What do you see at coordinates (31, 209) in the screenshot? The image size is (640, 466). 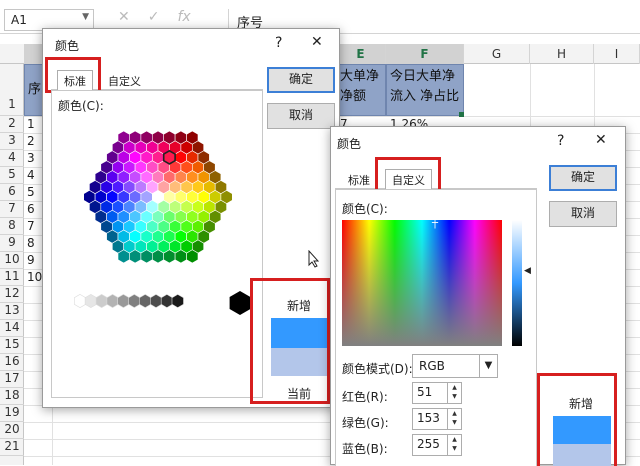 I see `cell-a7: 6` at bounding box center [31, 209].